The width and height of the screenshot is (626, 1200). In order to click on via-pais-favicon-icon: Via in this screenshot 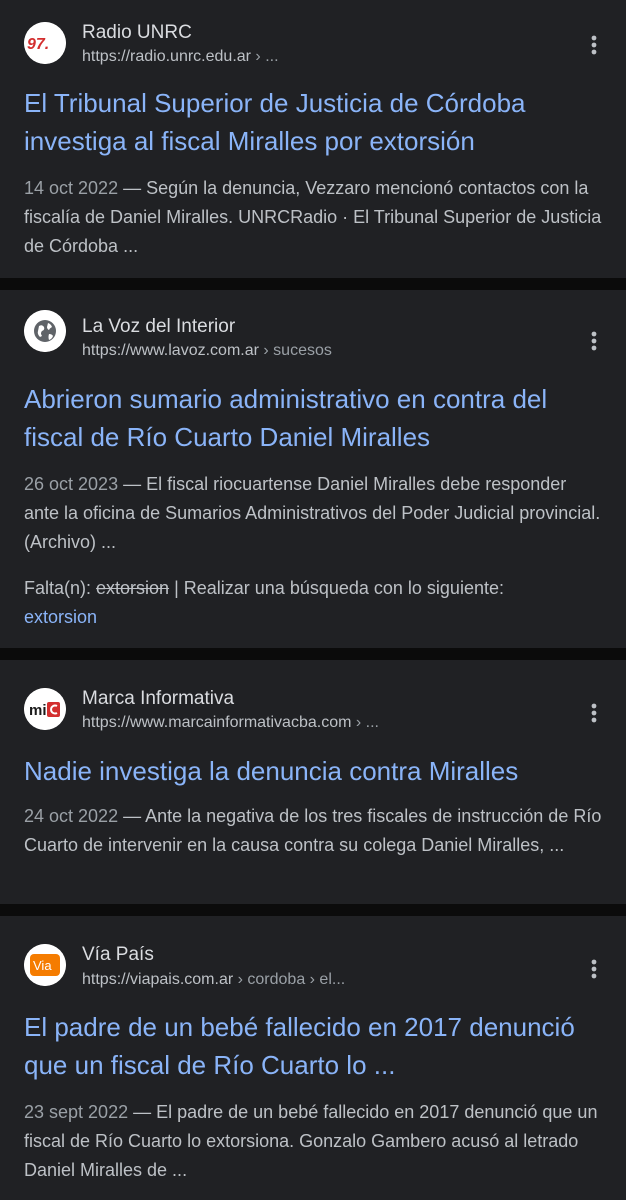, I will do `click(45, 965)`.